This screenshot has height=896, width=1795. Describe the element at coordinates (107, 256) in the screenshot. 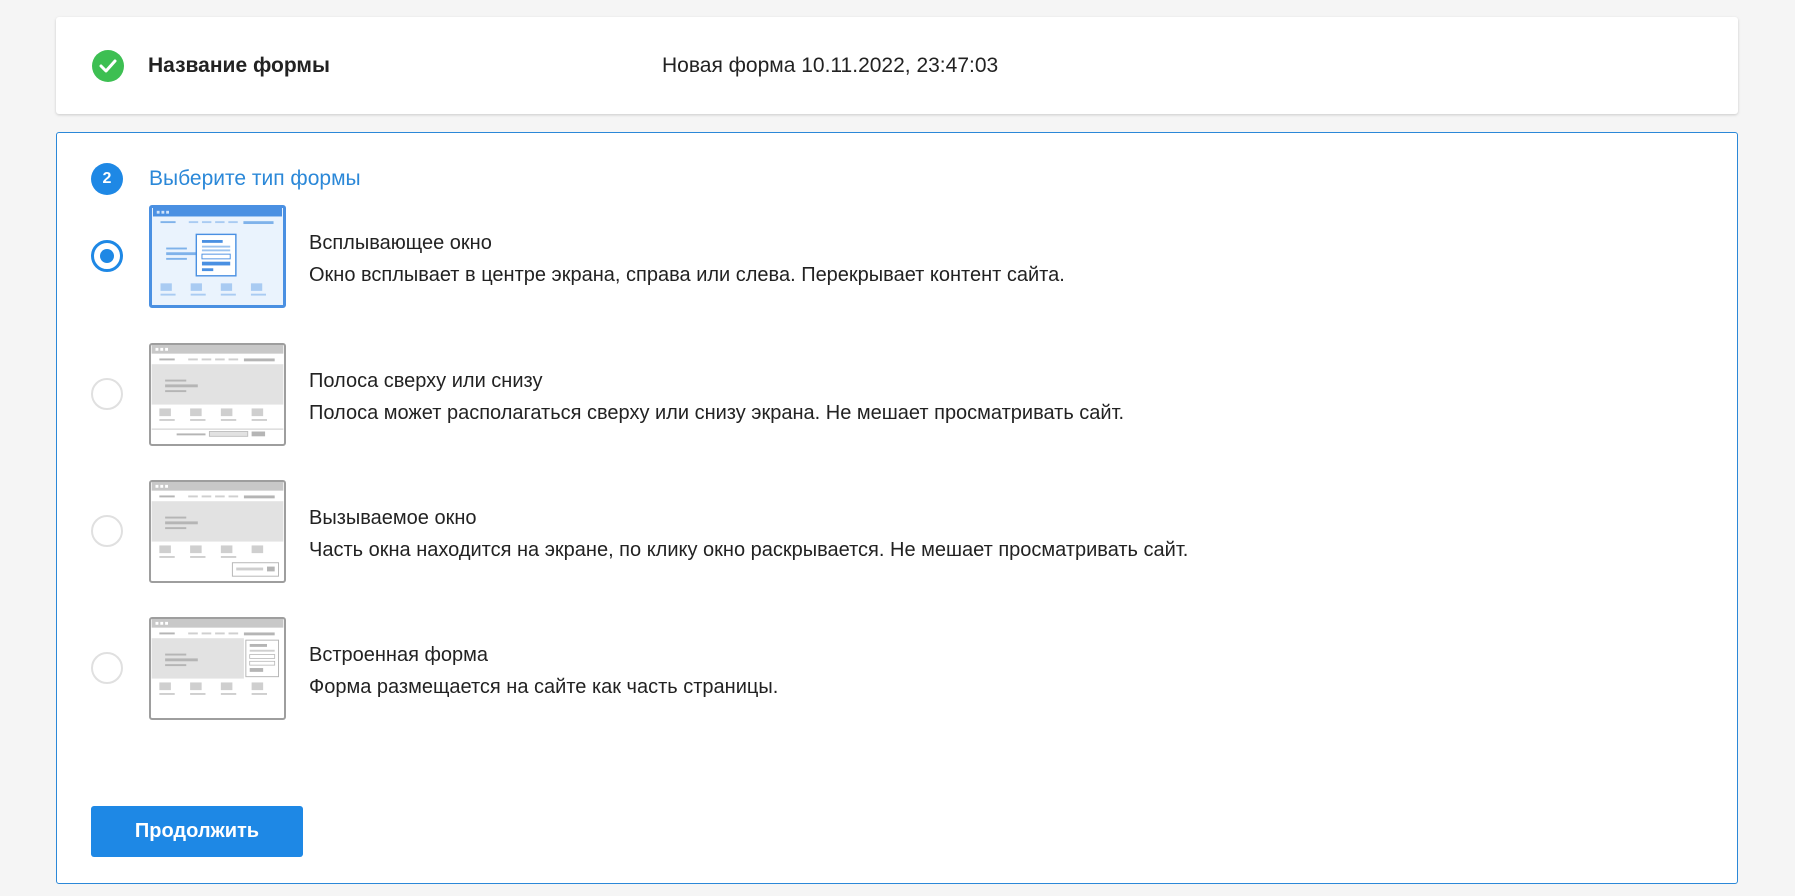

I see `radio-popup` at that location.